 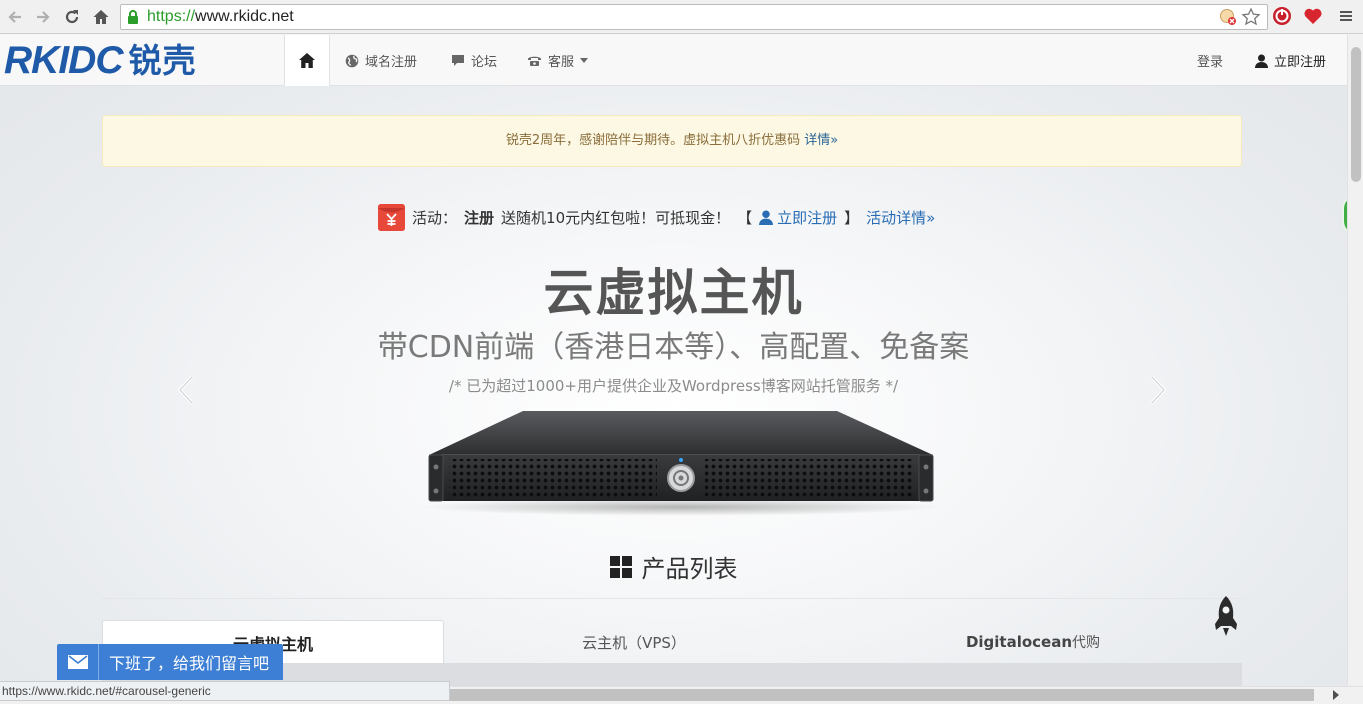 I want to click on back-to-top-rocket-icon, so click(x=1226, y=616).